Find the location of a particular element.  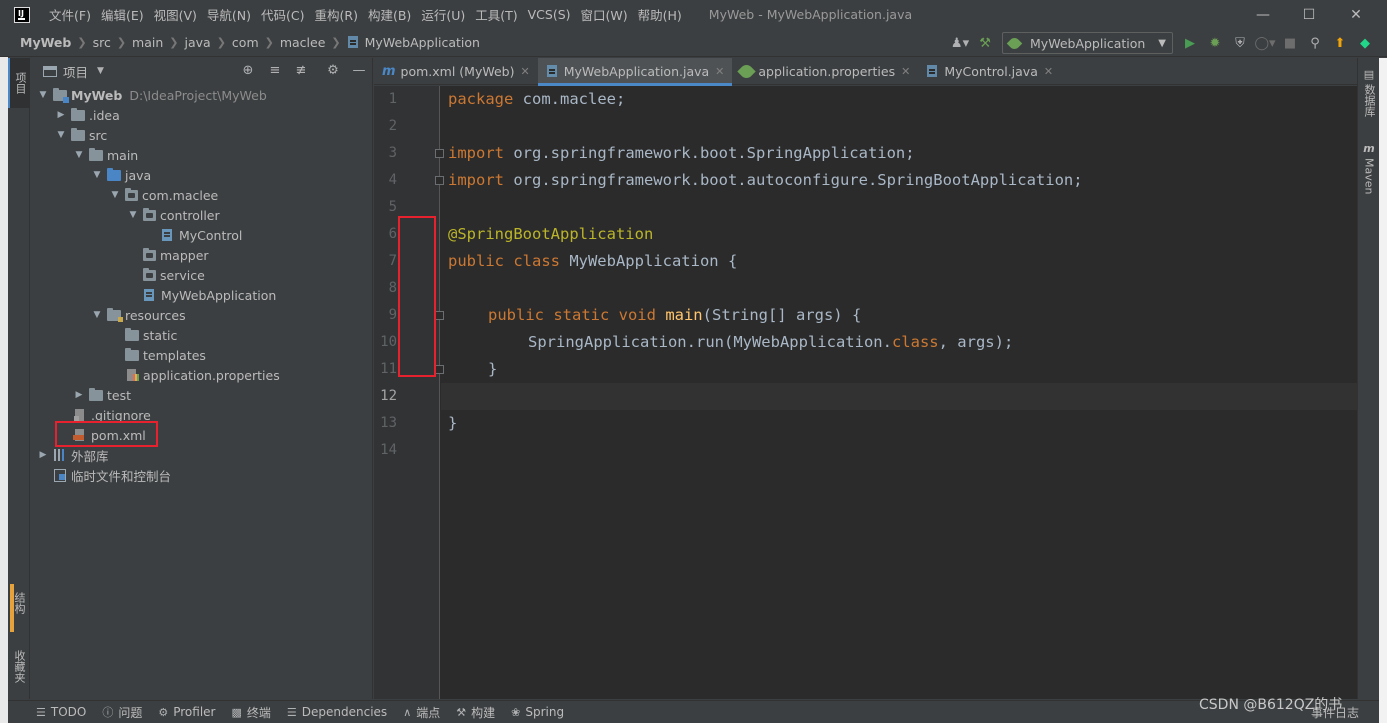

breadcrumb-class: MyWebApplication is located at coordinates (422, 42).